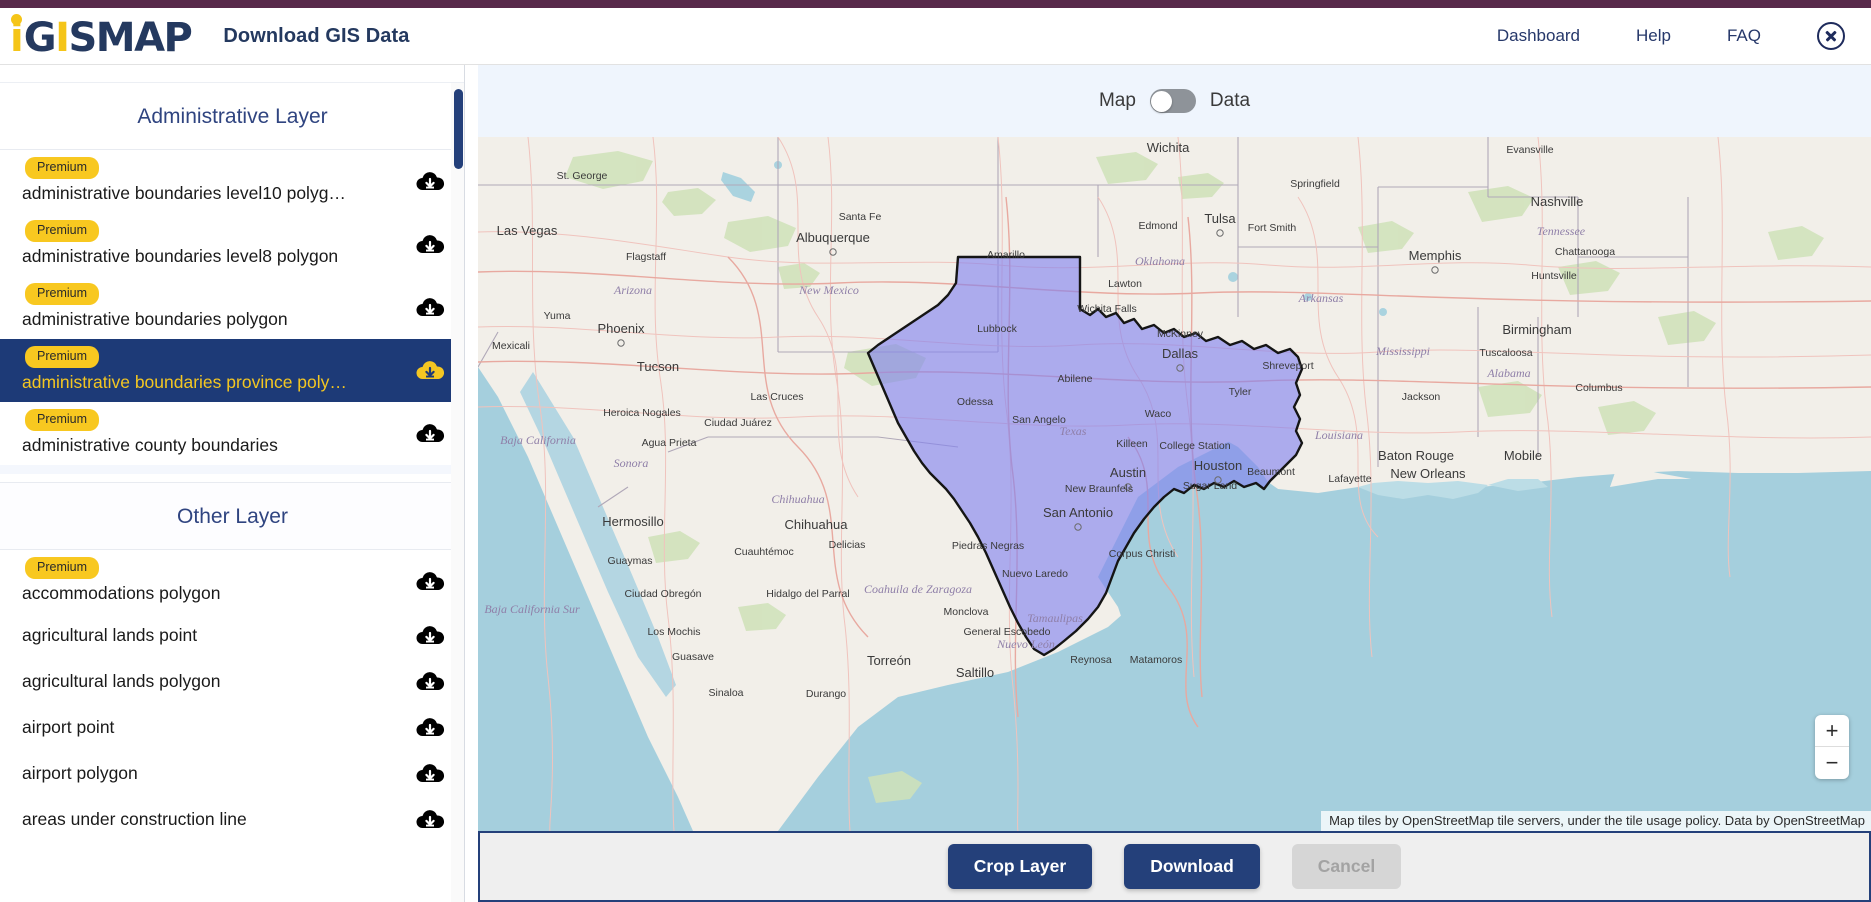 The image size is (1871, 902). I want to click on svg-text: New Braunfels, so click(1099, 489).